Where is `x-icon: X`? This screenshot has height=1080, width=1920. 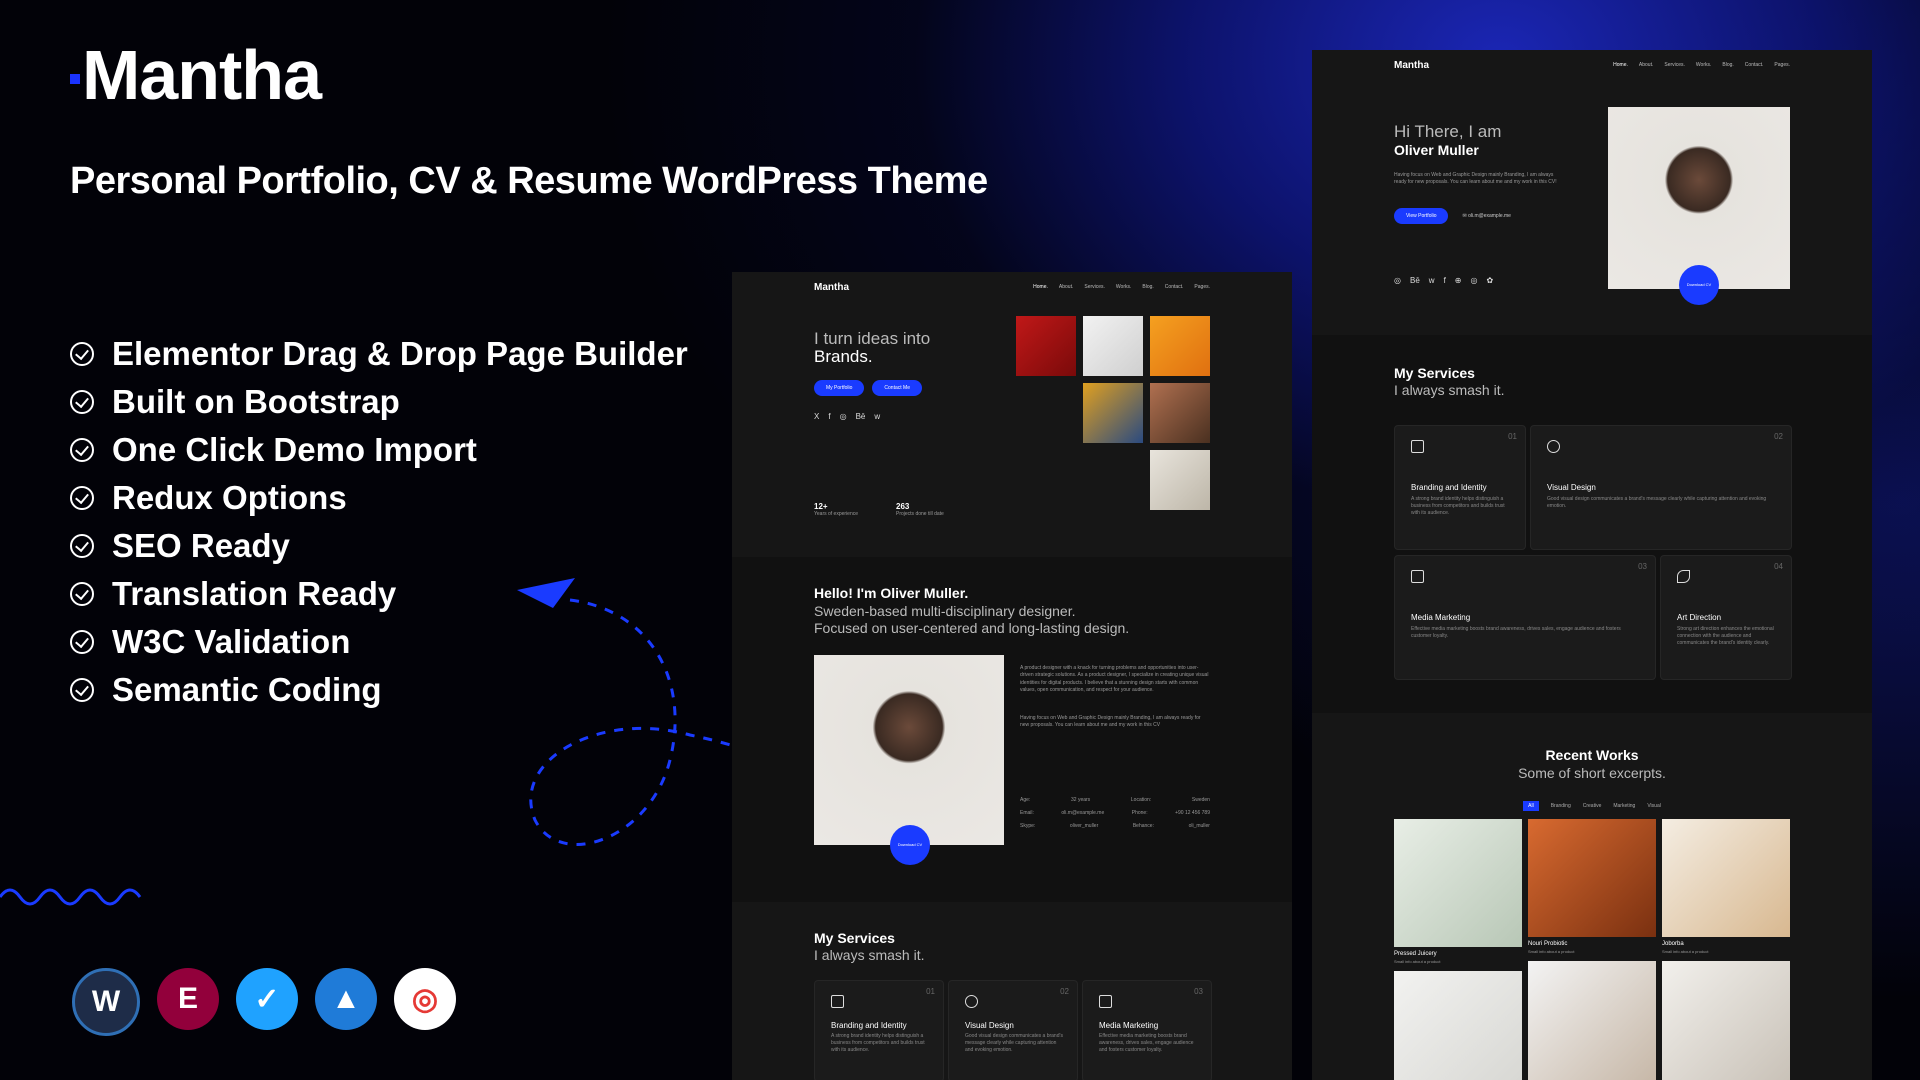
x-icon: X is located at coordinates (816, 416).